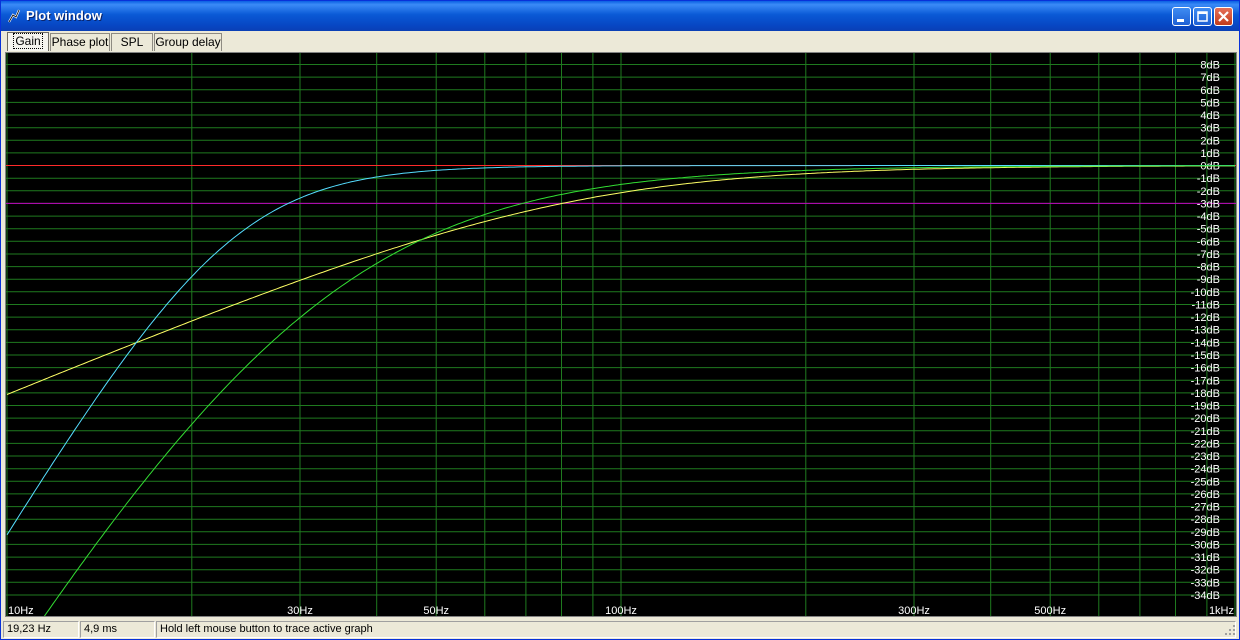 The width and height of the screenshot is (1240, 640). Describe the element at coordinates (1230, 630) in the screenshot. I see `resize-grip-icon` at that location.